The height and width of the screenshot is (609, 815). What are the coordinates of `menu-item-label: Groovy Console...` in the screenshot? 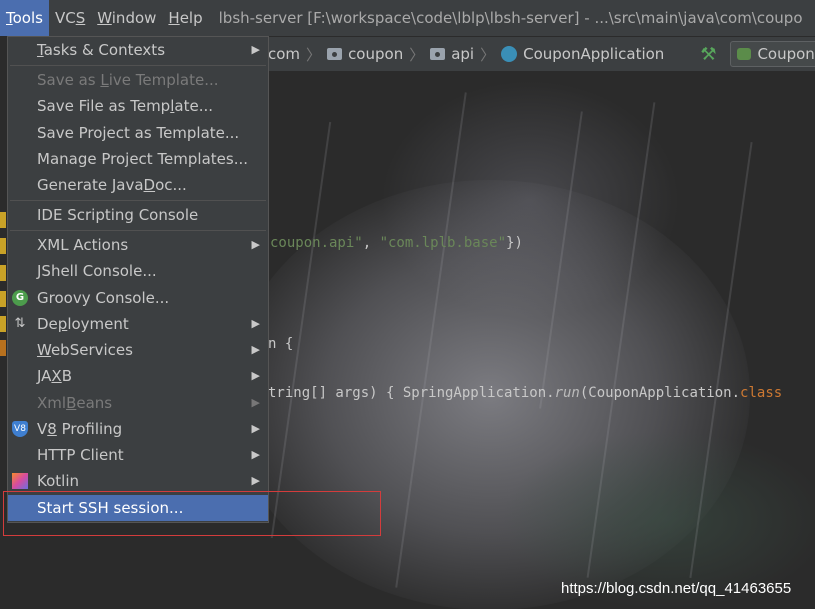 It's located at (103, 298).